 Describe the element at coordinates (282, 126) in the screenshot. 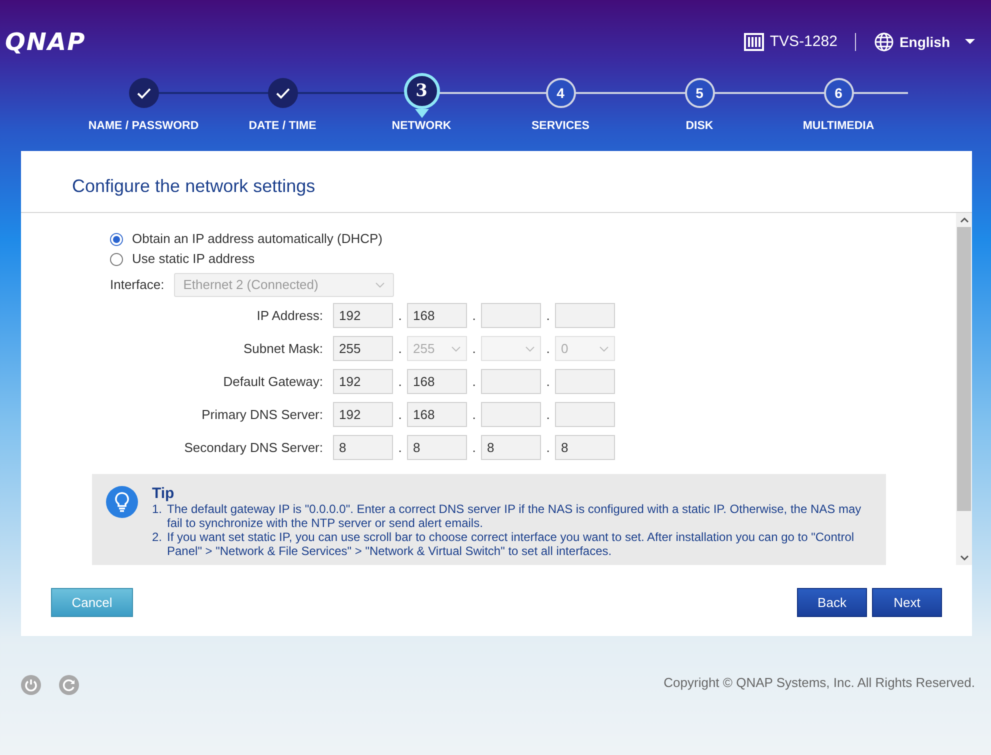

I see `step-label: DATE / TIME` at that location.